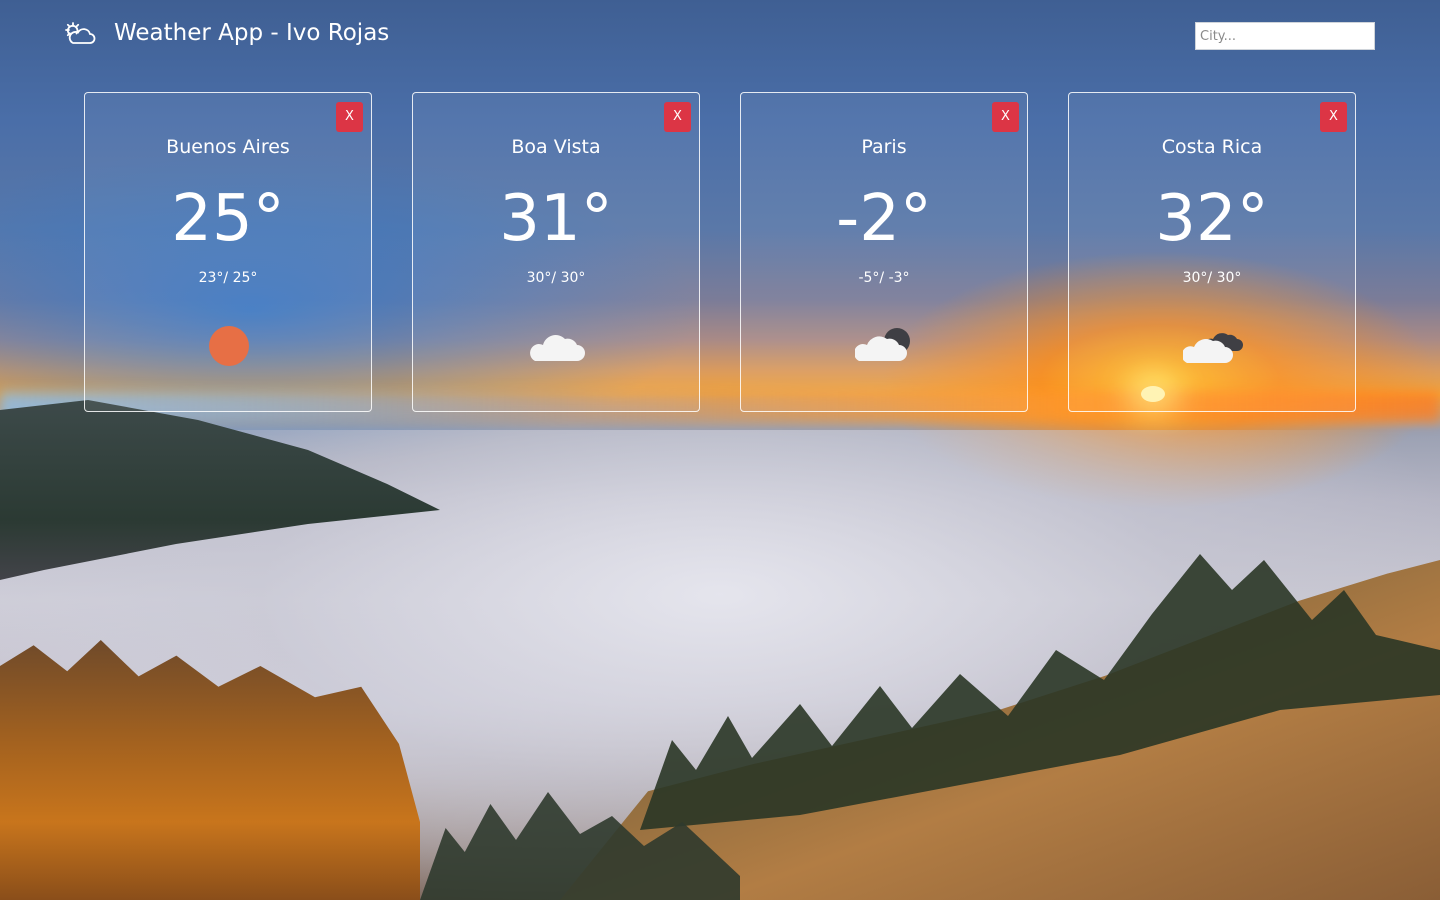 Image resolution: width=1440 pixels, height=900 pixels. Describe the element at coordinates (884, 219) in the screenshot. I see `current-temperature: -2°` at that location.